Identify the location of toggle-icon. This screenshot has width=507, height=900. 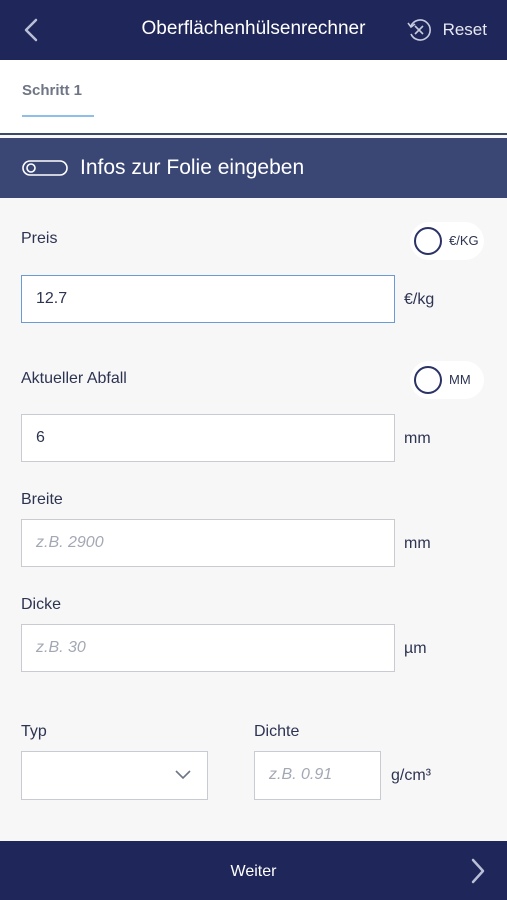
(45, 168).